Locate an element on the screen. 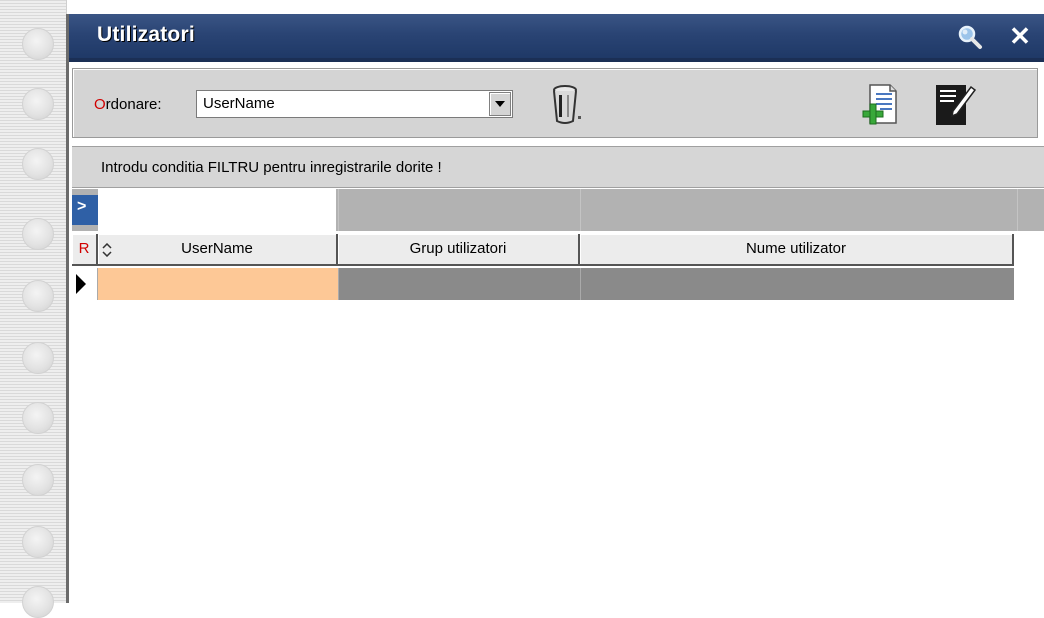 The width and height of the screenshot is (1044, 618). toolbar: Ordonare: UserName is located at coordinates (555, 103).